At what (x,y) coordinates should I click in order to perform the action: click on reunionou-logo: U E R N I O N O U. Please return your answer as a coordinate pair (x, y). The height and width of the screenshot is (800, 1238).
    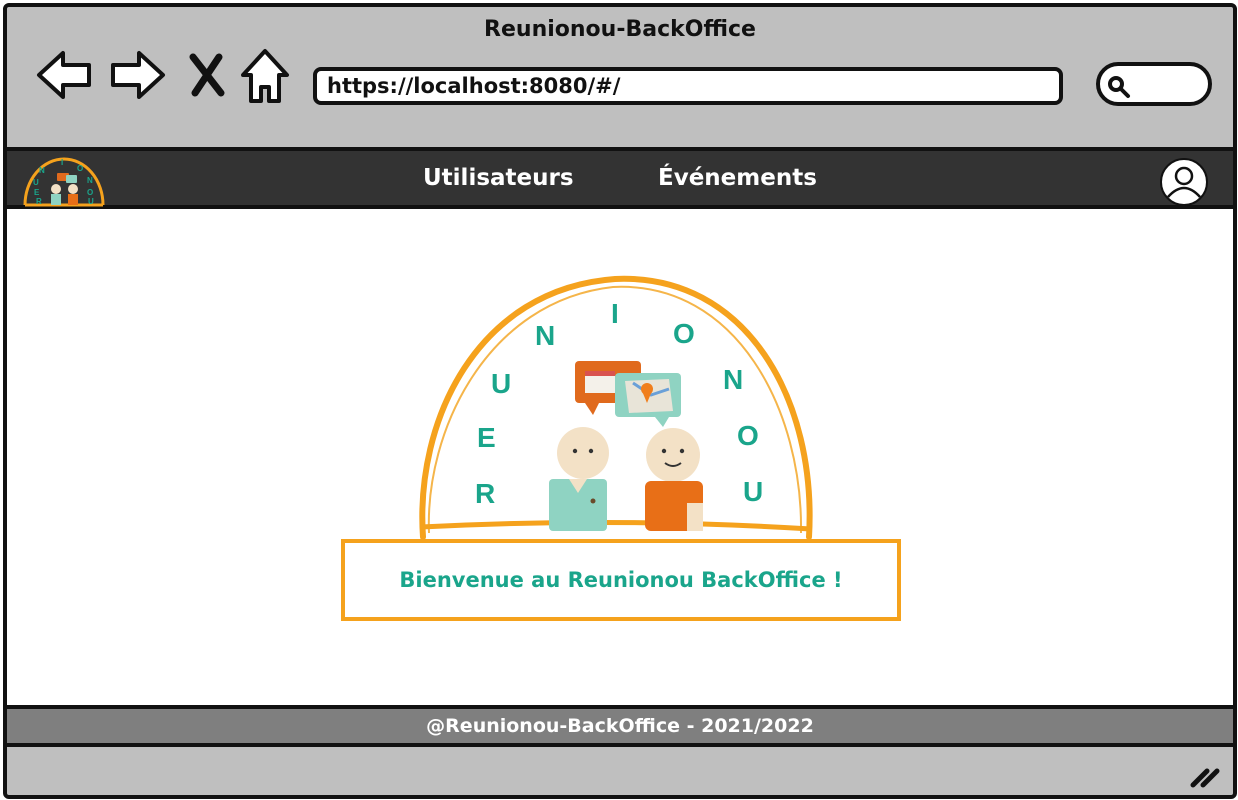
    Looking at the image, I should click on (616, 407).